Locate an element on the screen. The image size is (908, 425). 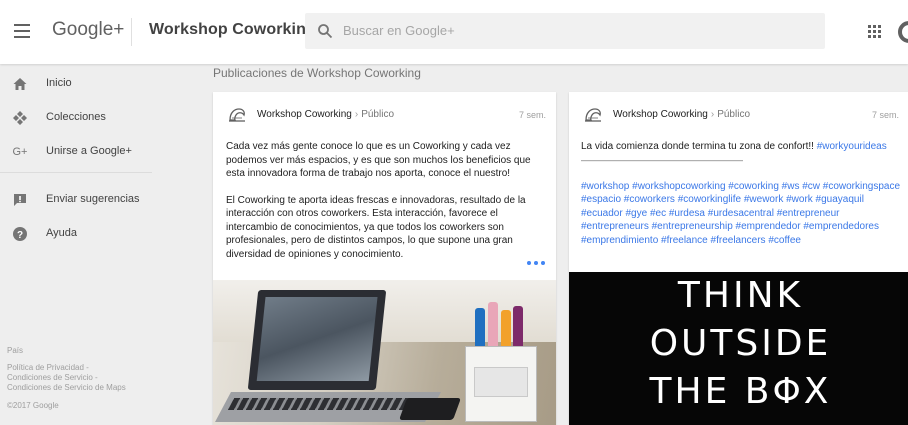
section-title: Publicaciones de Workshop Coworking is located at coordinates (317, 73).